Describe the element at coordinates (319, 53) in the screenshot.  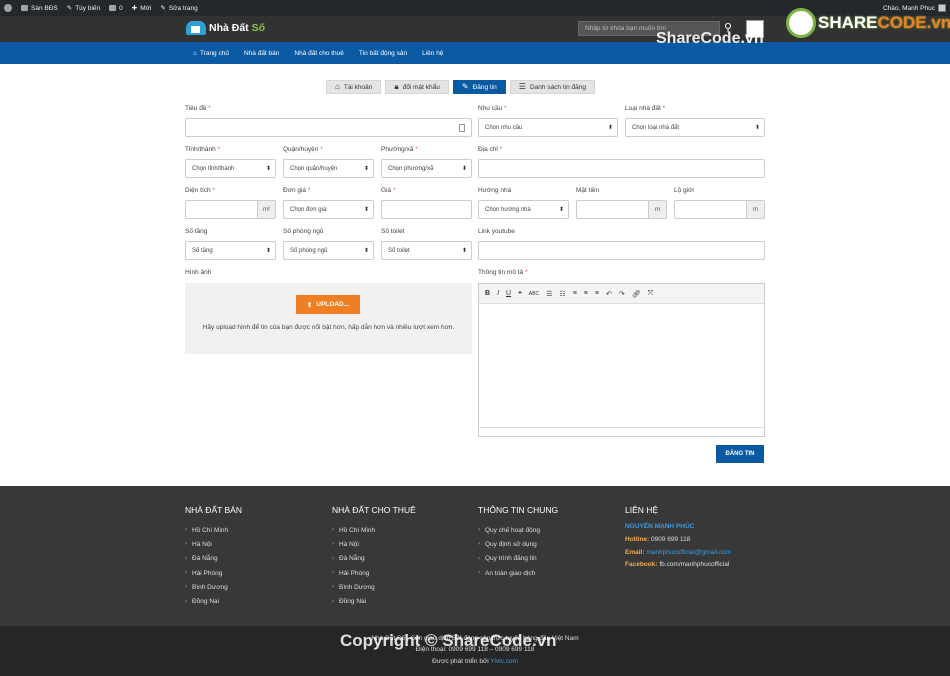
I see `nav-item-rent: Nhà đất cho thuê` at that location.